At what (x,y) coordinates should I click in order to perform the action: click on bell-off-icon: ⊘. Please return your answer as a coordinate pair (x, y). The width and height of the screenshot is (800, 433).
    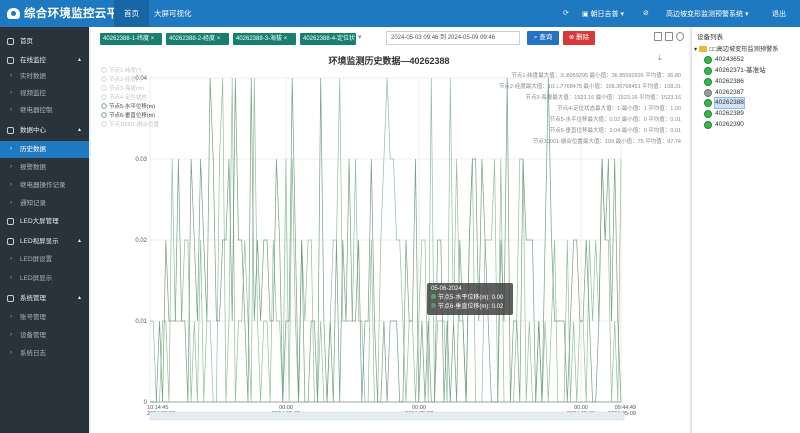
    Looking at the image, I should click on (646, 13).